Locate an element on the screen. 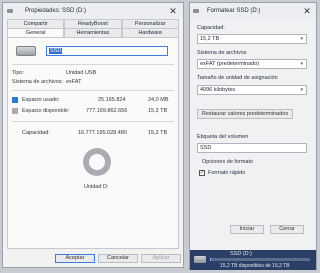  apply-button: Aplicar is located at coordinates (161, 258).